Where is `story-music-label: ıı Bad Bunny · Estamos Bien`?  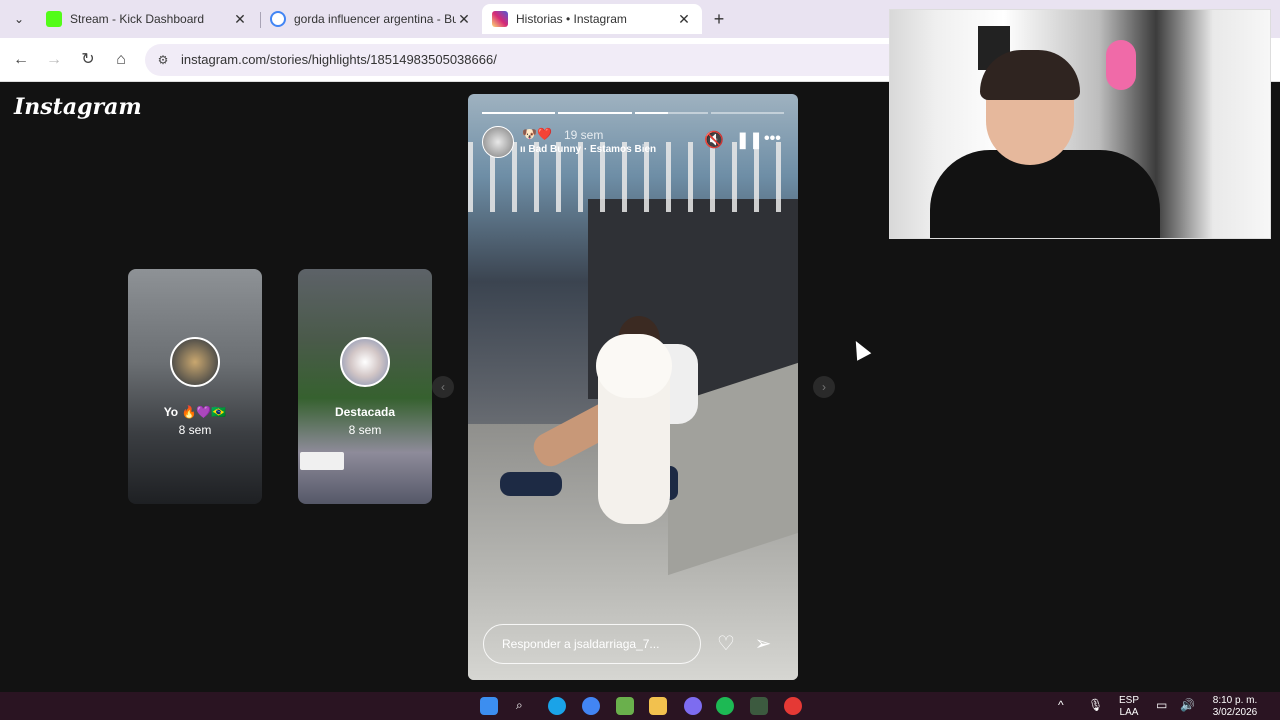
story-music-label: ıı Bad Bunny · Estamos Bien is located at coordinates (588, 149).